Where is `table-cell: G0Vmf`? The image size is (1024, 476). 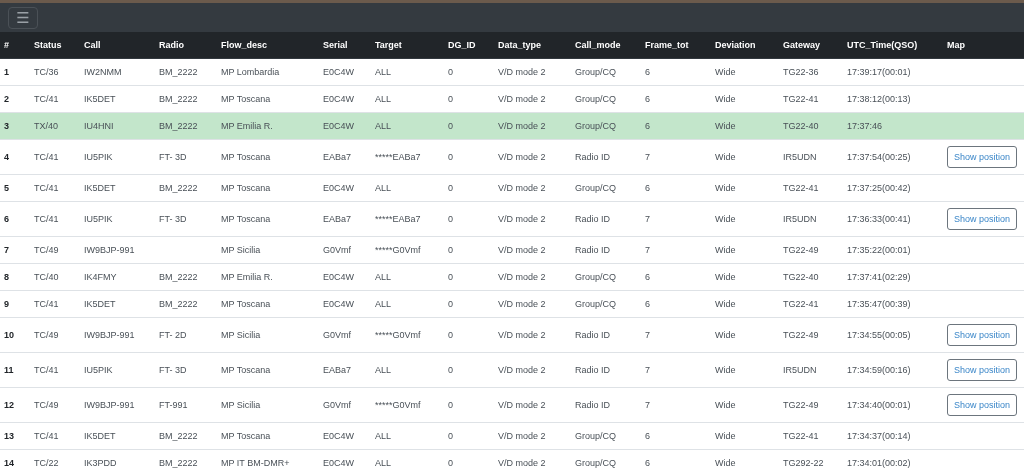
table-cell: G0Vmf is located at coordinates (337, 405).